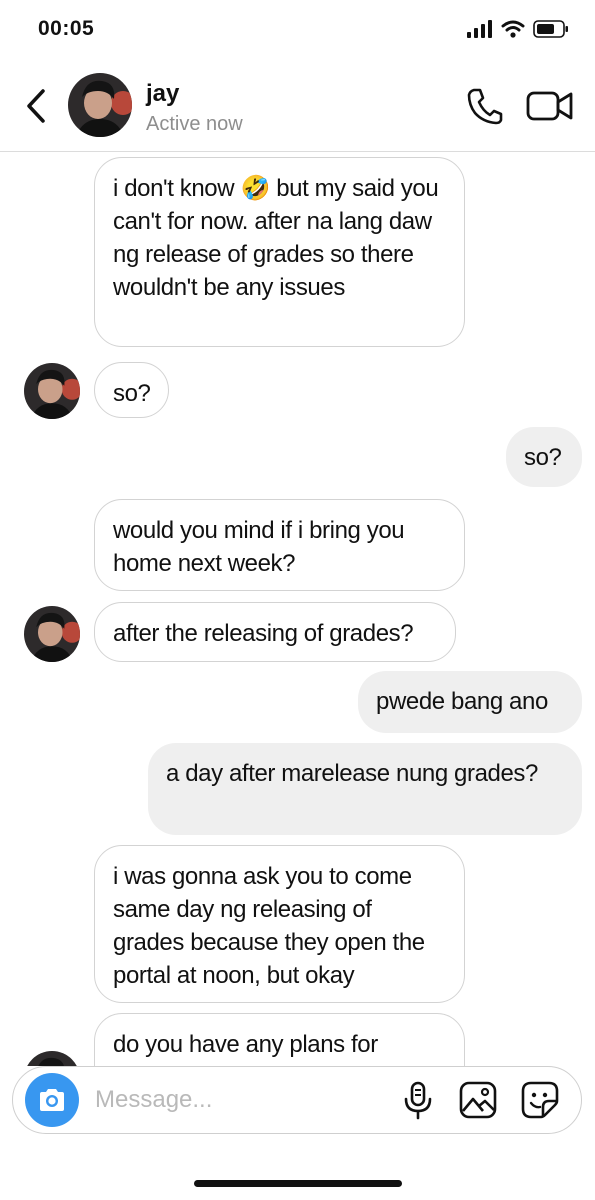 This screenshot has width=595, height=1200. I want to click on wifi-icon, so click(513, 29).